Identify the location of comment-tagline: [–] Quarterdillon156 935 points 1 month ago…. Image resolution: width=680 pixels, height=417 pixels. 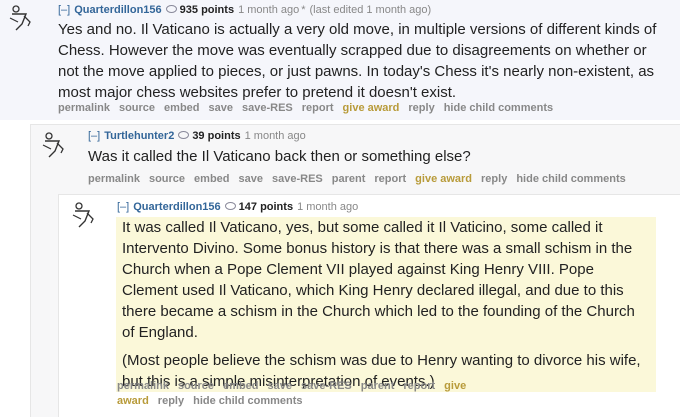
(244, 10).